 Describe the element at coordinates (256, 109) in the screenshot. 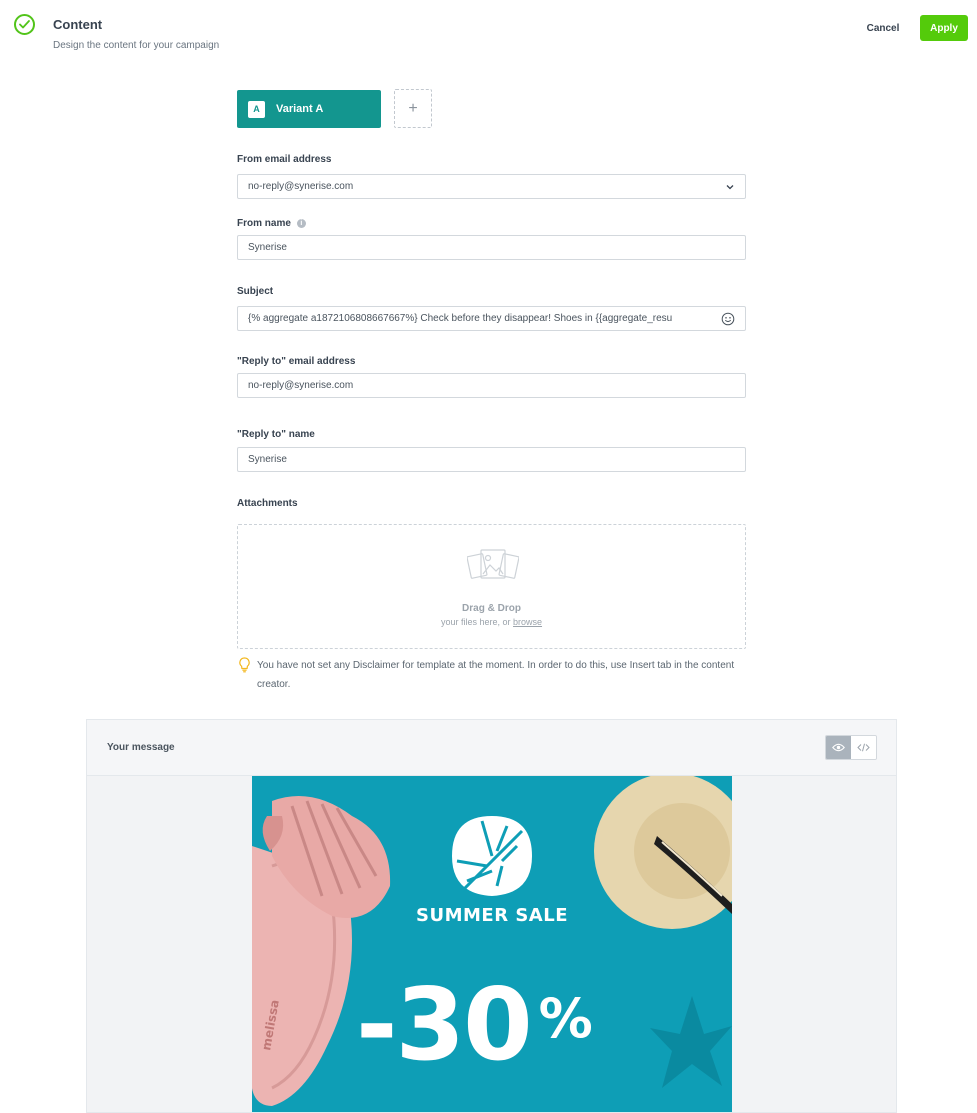

I see `variant-badge: A` at that location.